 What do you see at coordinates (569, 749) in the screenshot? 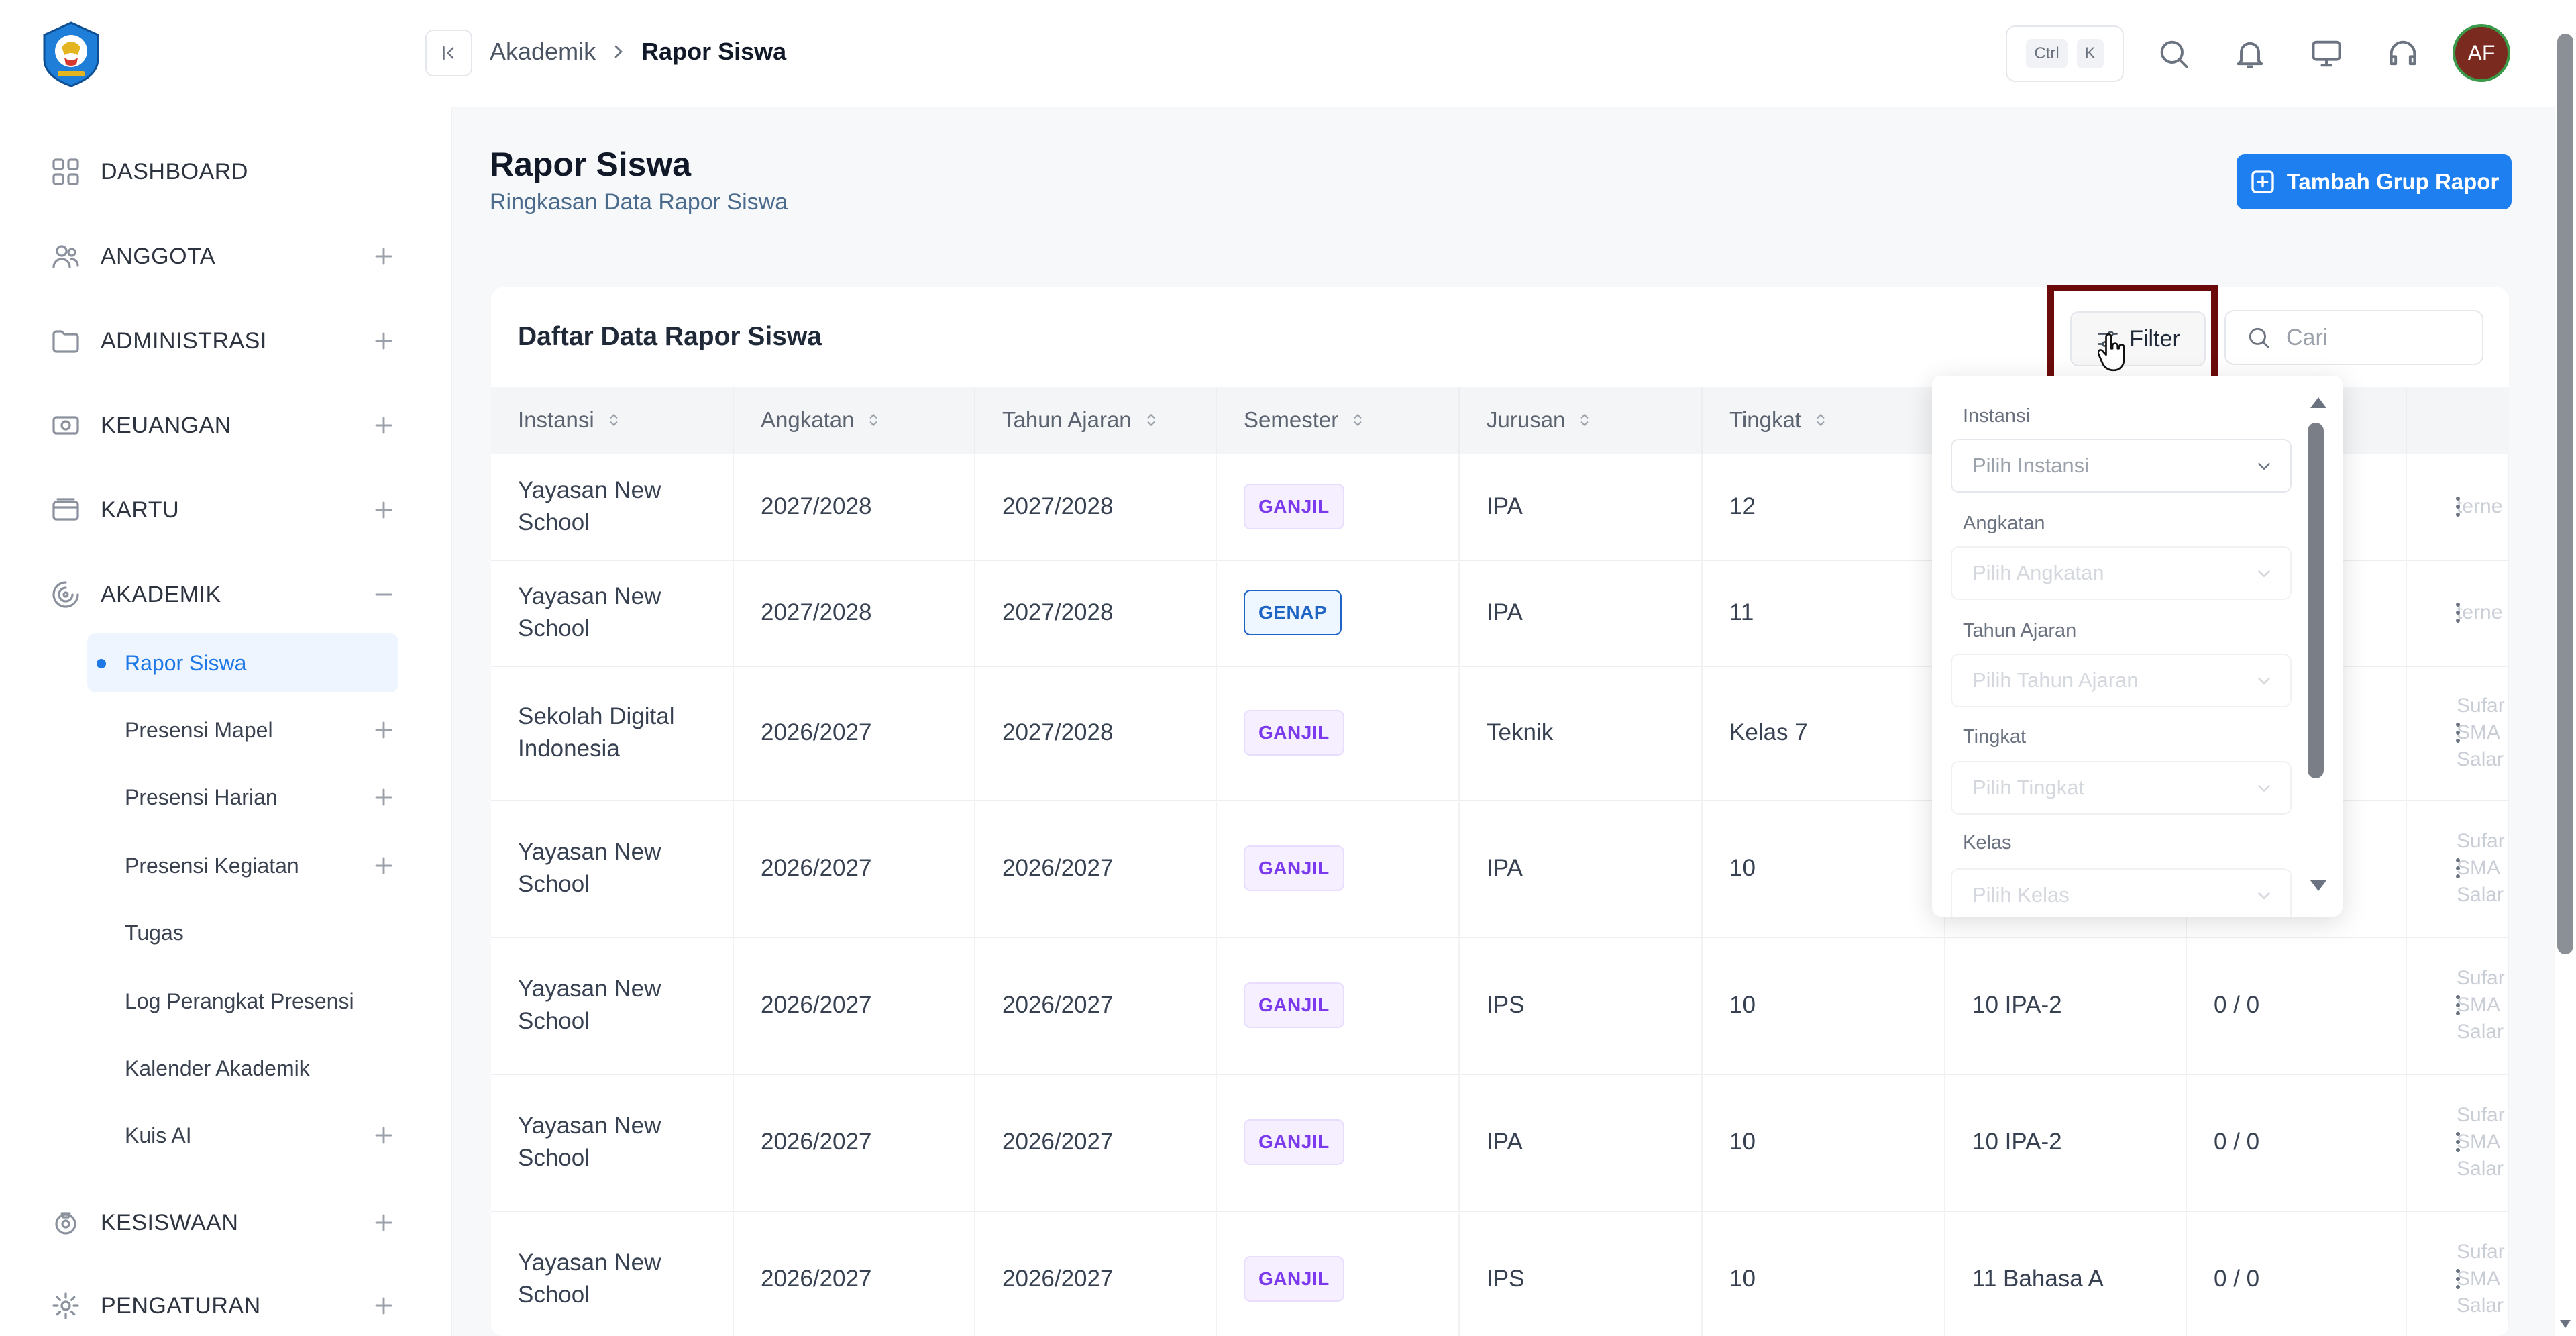
I see `instansi-line-2: Indonesia` at bounding box center [569, 749].